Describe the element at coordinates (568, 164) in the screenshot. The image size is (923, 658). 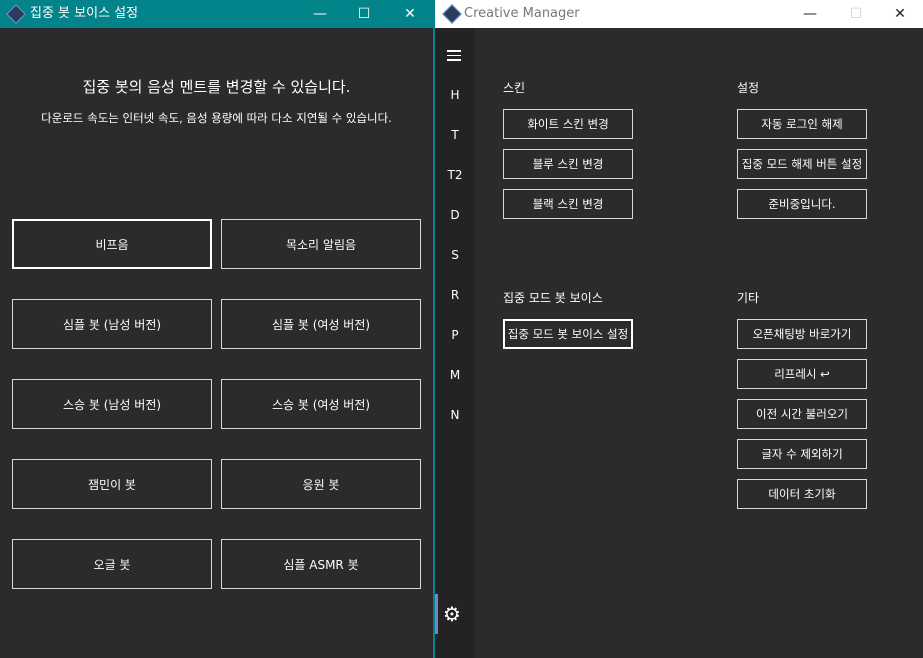
I see `blue-skin-button: 블루 스킨 변경` at that location.